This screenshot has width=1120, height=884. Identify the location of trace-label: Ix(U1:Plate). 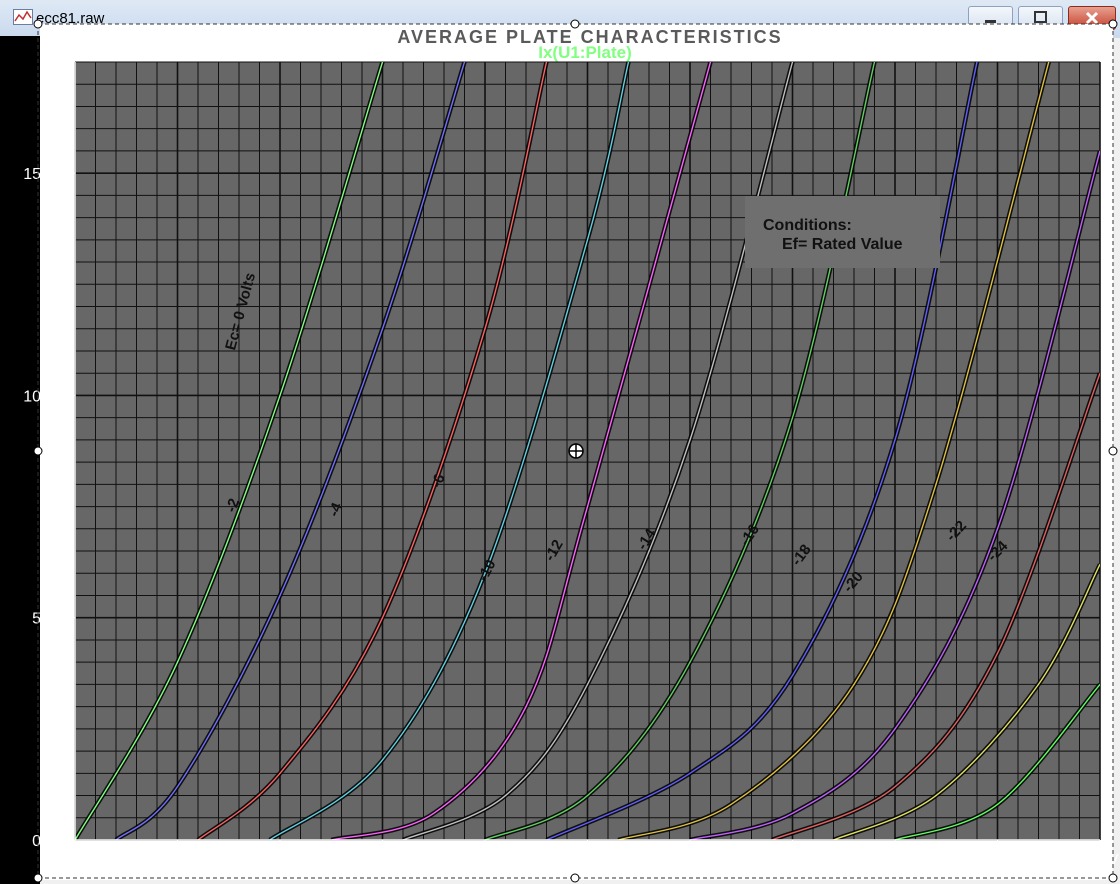
(585, 52).